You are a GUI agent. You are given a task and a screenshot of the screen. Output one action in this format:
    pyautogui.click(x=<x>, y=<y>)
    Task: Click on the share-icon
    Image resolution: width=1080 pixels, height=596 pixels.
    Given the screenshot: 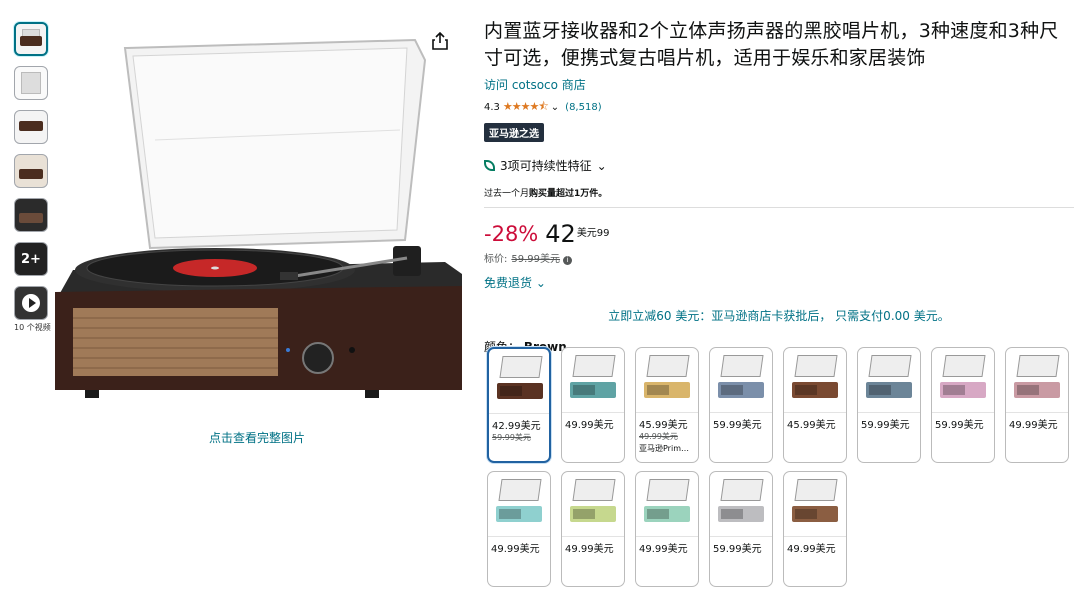 What is the action you would take?
    pyautogui.click(x=440, y=41)
    